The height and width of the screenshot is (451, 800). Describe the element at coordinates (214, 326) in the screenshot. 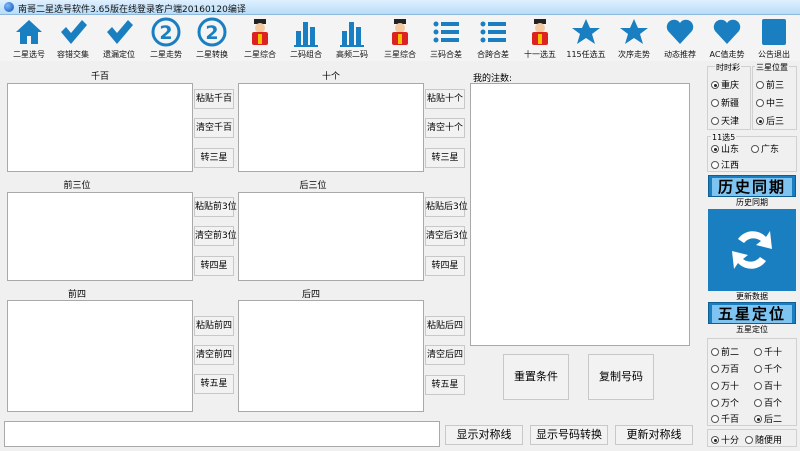

I see `paste-qiansi-button: 粘贴前四` at that location.